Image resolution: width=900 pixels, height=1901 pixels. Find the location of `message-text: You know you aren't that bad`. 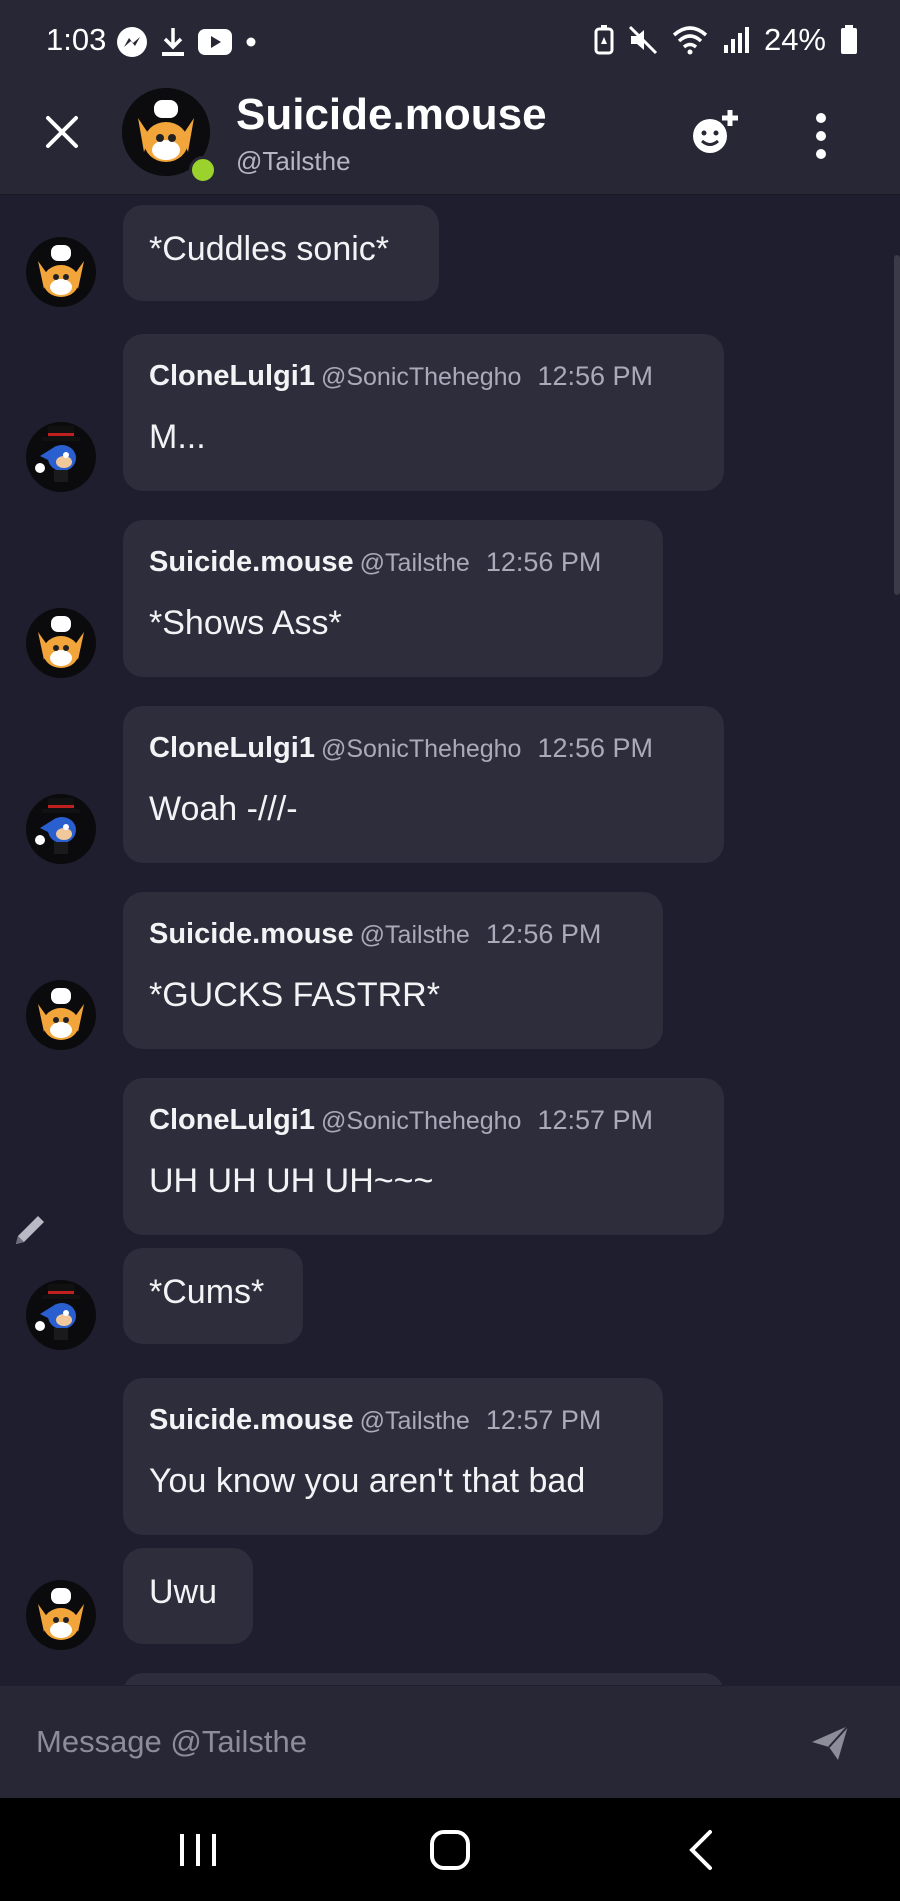

message-text: You know you aren't that bad is located at coordinates (367, 1481).